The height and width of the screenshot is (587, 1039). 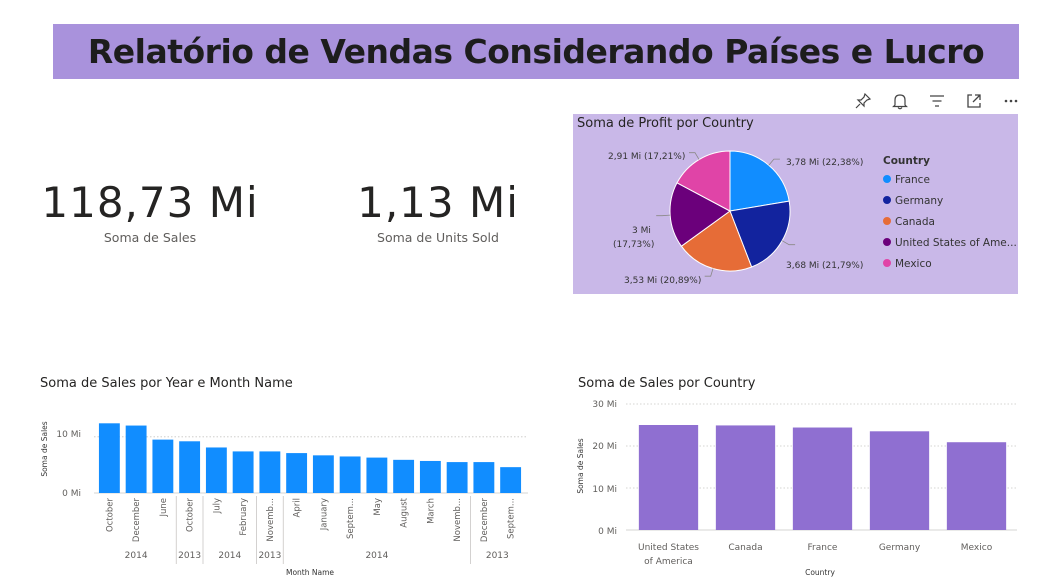 What do you see at coordinates (976, 486) in the screenshot?
I see `bar-mexico` at bounding box center [976, 486].